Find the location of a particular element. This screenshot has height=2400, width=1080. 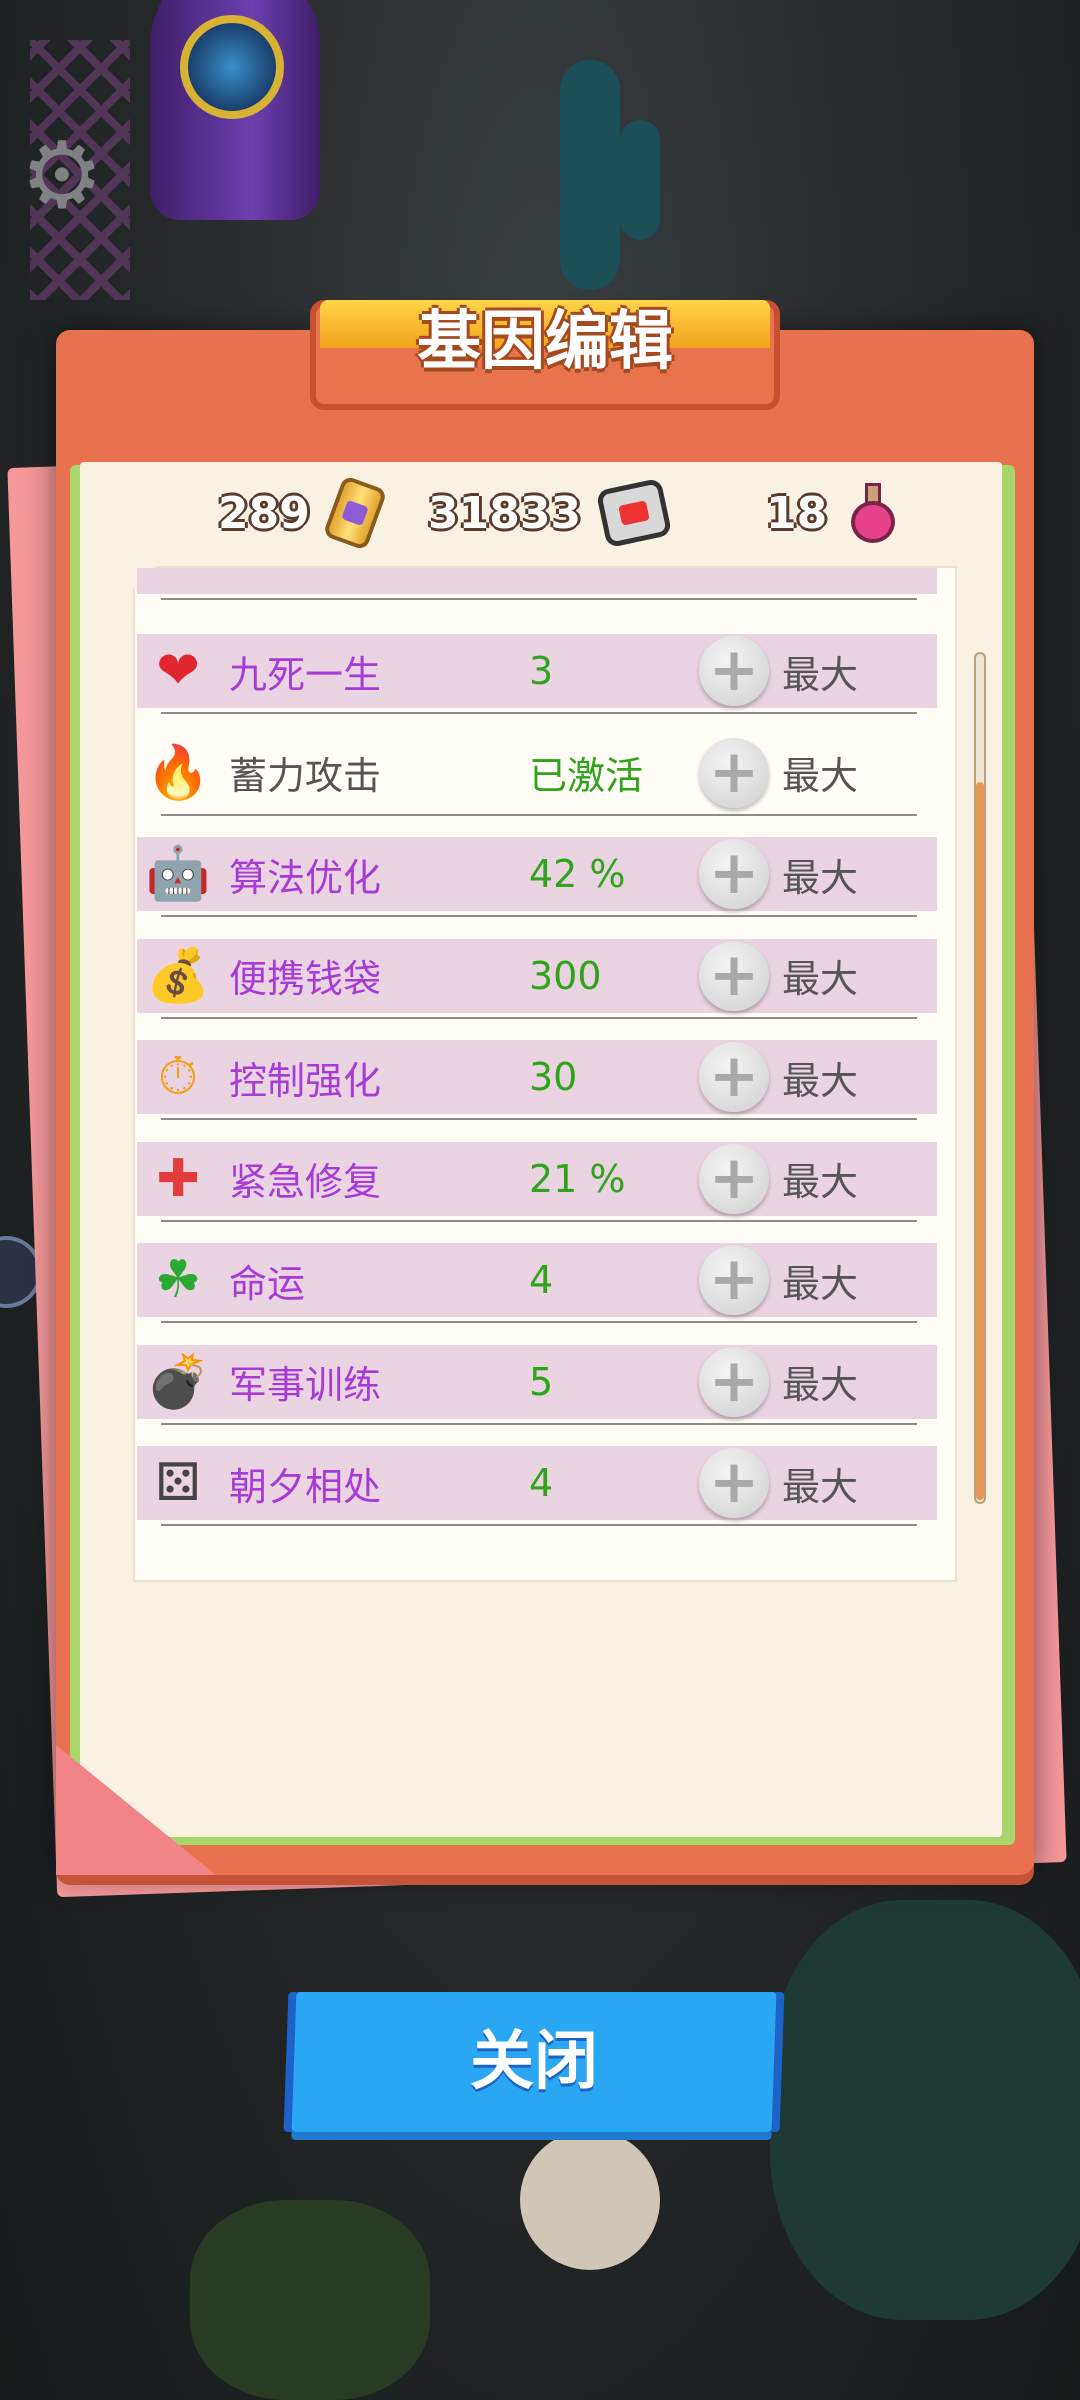

currency-battery: 289 is located at coordinates (303, 513).